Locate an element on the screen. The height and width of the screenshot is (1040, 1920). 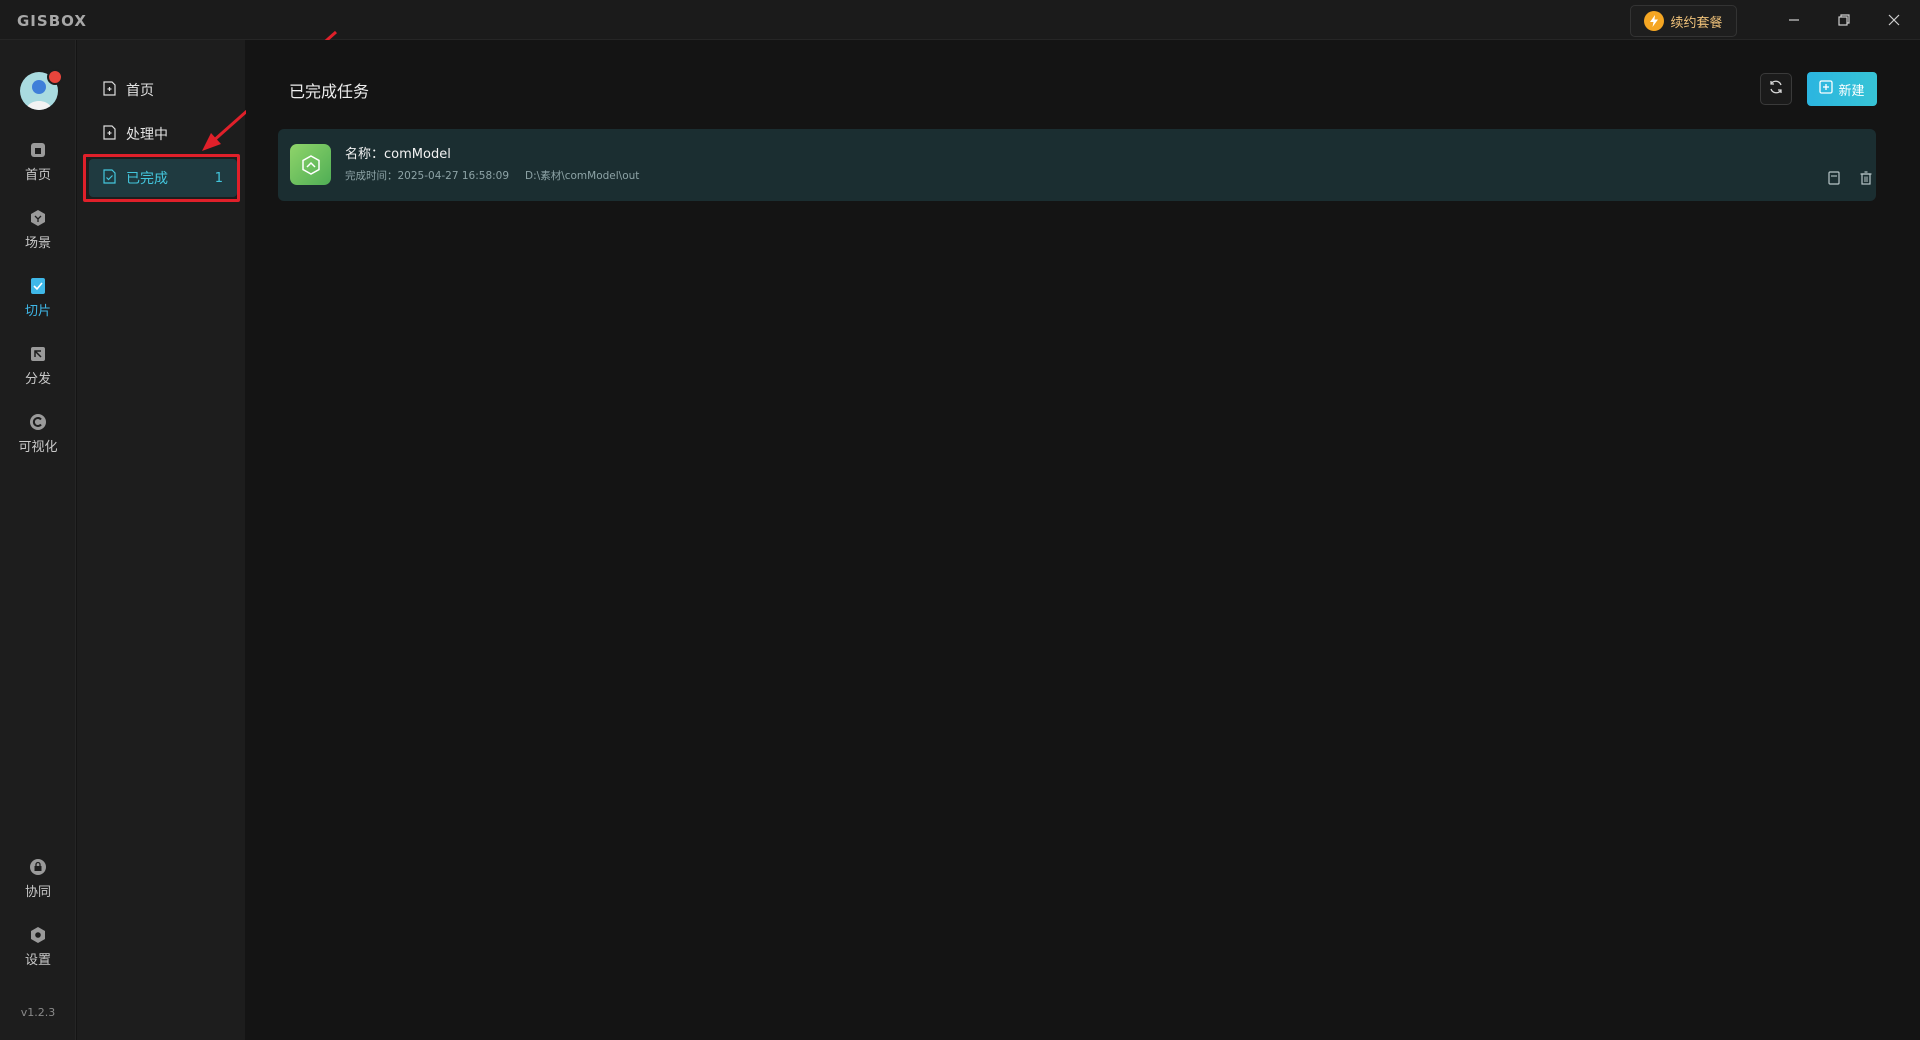
page-title: 已完成任务 is located at coordinates (329, 91).